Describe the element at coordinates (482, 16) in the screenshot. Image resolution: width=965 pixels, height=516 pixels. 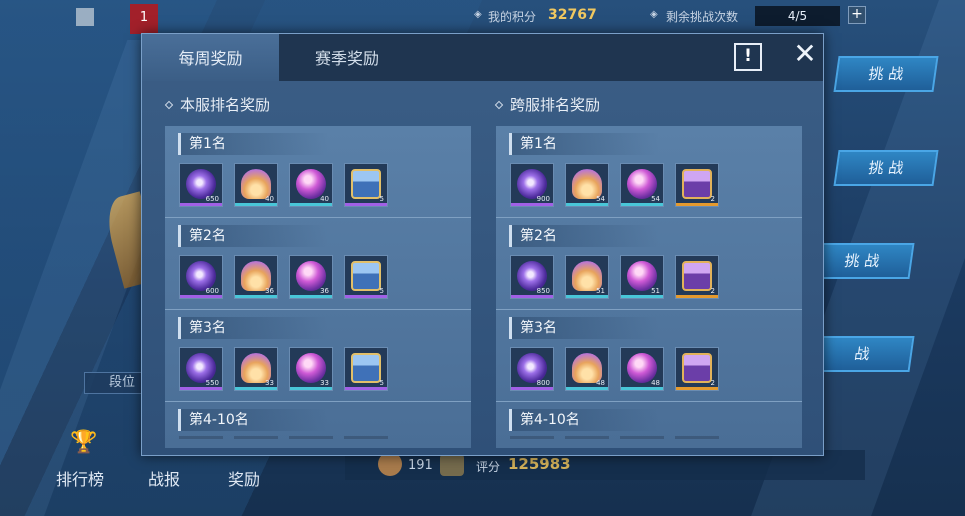
I see `top-bar: ◈ 我的积分 32767 ◈ 剩余挑战次数 4/5 +` at that location.